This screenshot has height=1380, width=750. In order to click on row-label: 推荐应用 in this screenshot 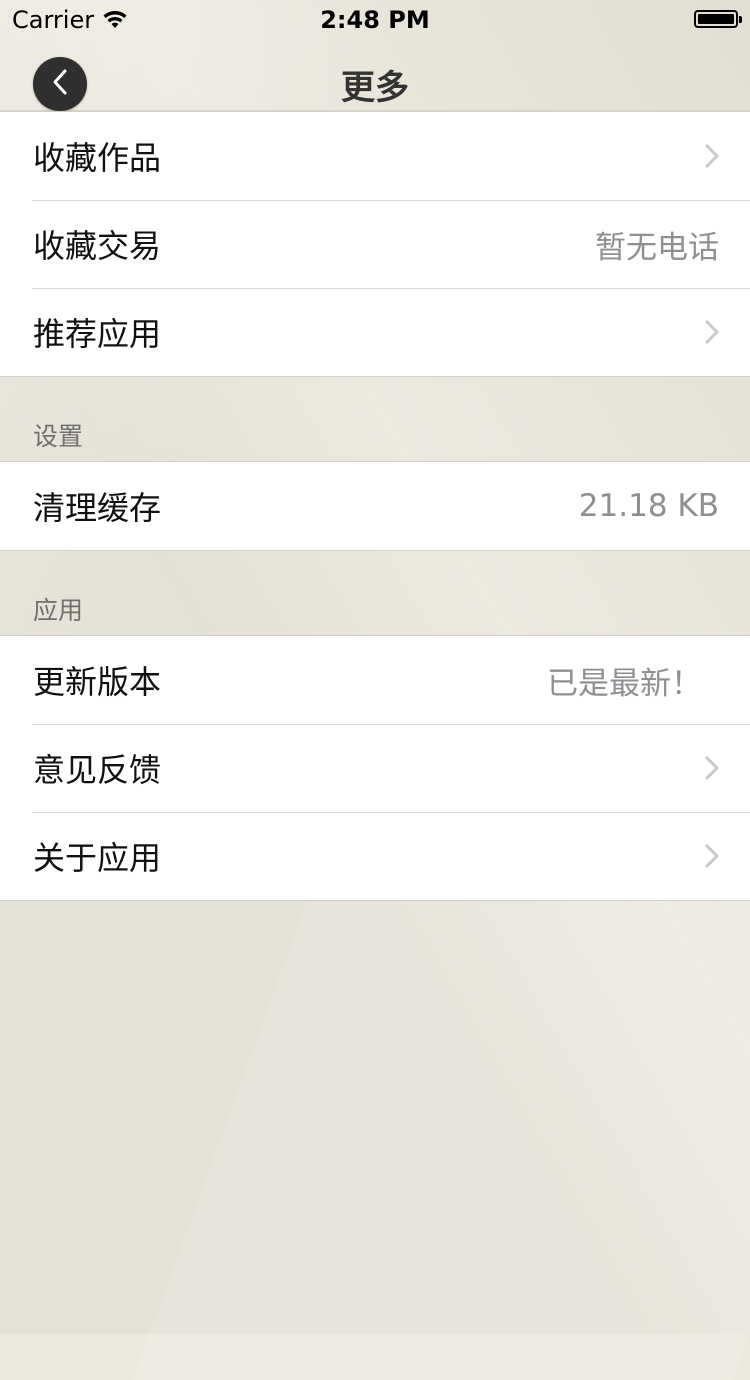, I will do `click(97, 334)`.